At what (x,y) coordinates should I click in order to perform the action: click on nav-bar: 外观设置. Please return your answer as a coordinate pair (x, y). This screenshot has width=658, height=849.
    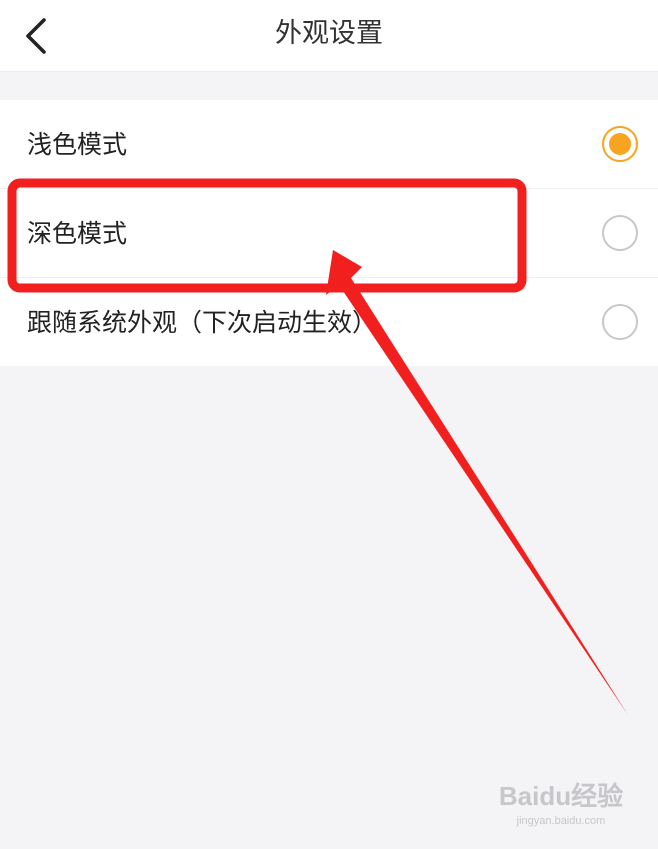
    Looking at the image, I should click on (329, 36).